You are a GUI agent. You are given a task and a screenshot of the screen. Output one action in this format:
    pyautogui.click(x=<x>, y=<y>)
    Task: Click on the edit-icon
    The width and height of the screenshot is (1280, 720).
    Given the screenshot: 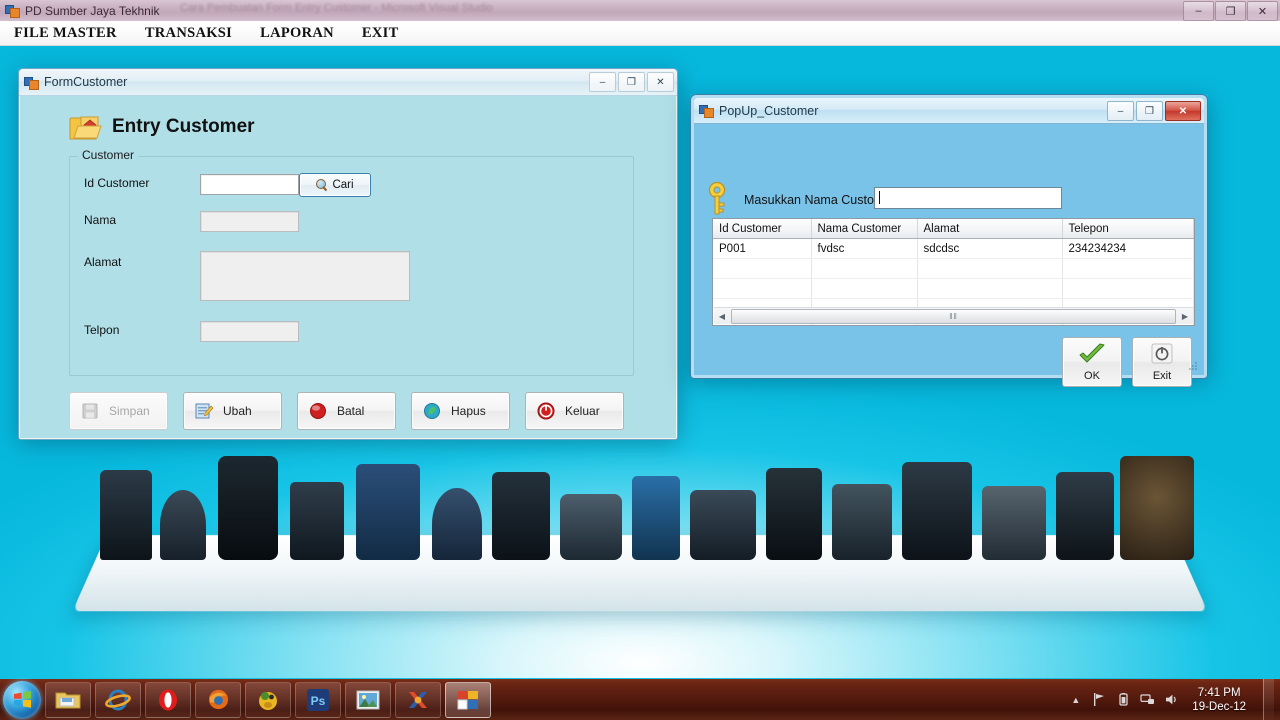 What is the action you would take?
    pyautogui.click(x=204, y=411)
    